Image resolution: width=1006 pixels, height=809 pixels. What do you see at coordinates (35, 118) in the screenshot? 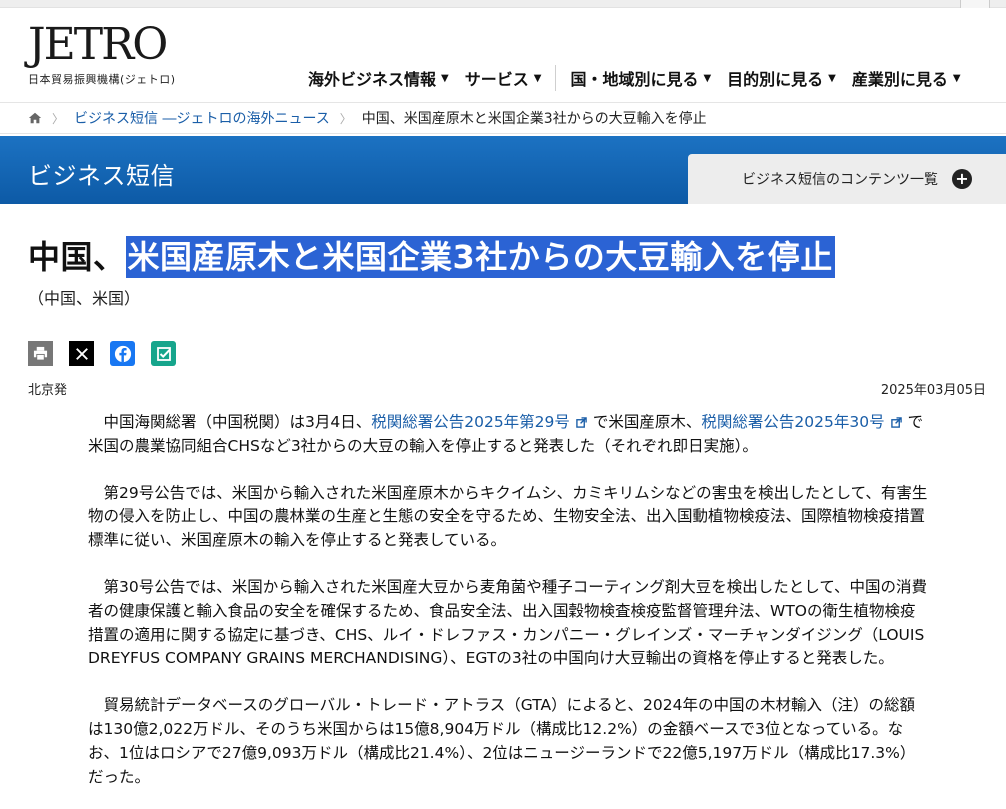
I see `home-icon` at bounding box center [35, 118].